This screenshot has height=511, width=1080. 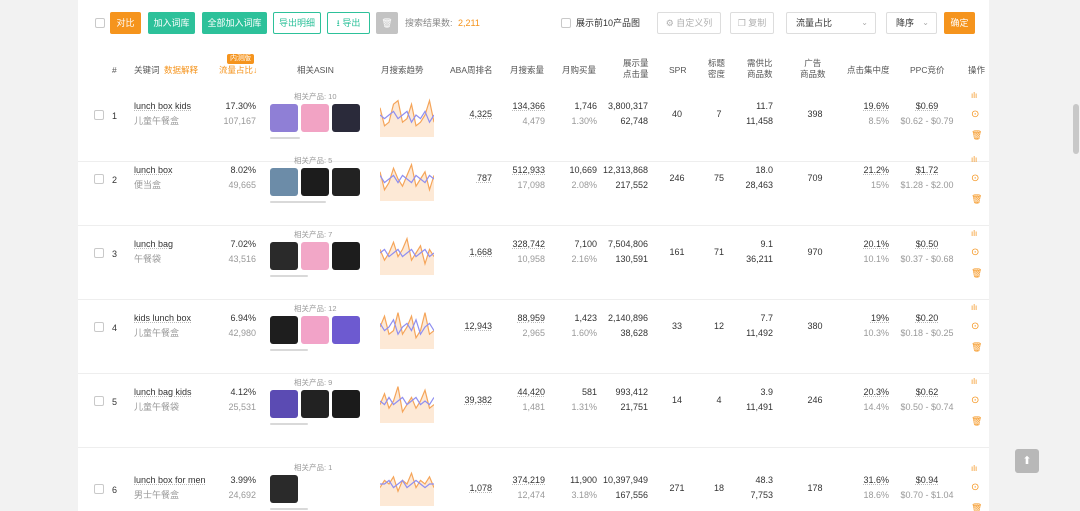 What do you see at coordinates (234, 23) in the screenshot?
I see `add-all-to-library-button: 全部加入词库` at bounding box center [234, 23].